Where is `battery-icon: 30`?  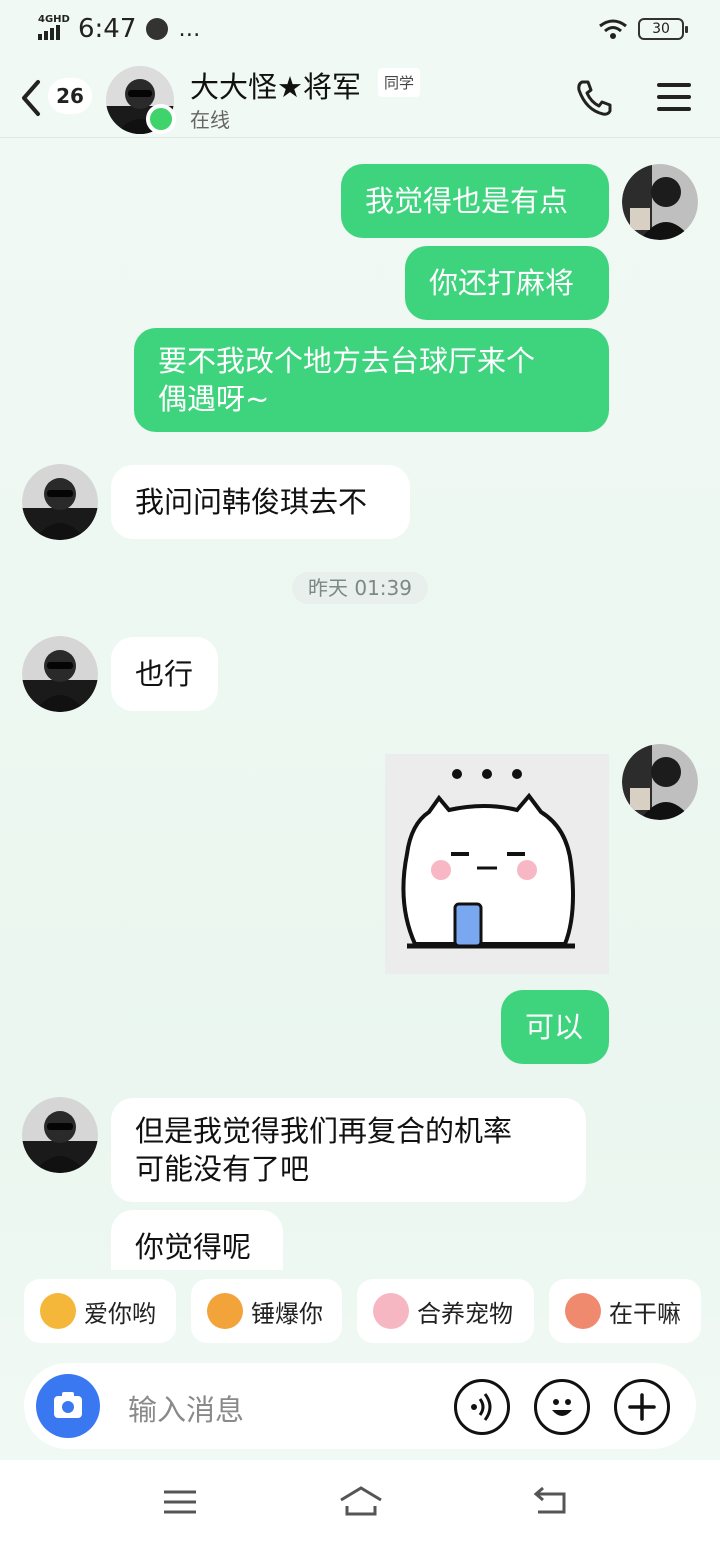 battery-icon: 30 is located at coordinates (663, 29).